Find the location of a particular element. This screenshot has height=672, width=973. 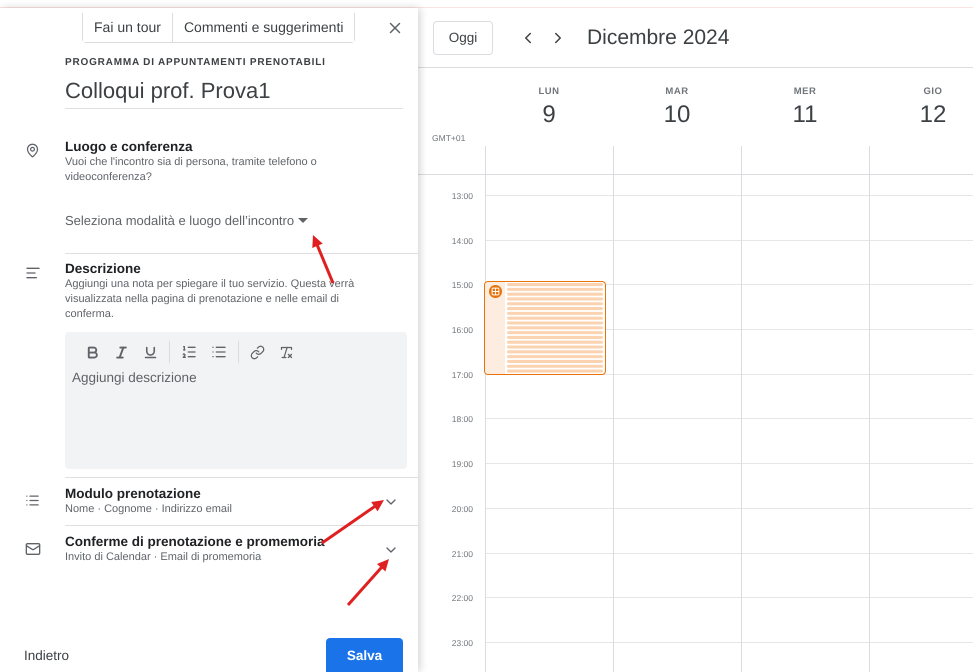

section-summary: Nome · Cognome · Indirizzo email is located at coordinates (148, 509).